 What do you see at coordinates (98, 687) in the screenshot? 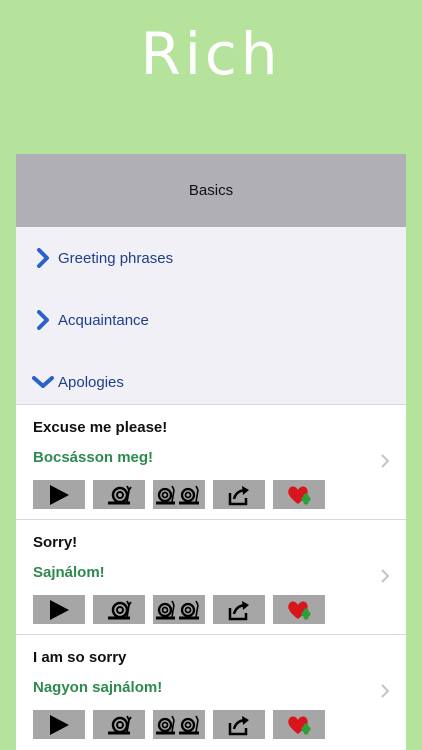
I see `phrase-translation: Nagyon sajnálom!` at bounding box center [98, 687].